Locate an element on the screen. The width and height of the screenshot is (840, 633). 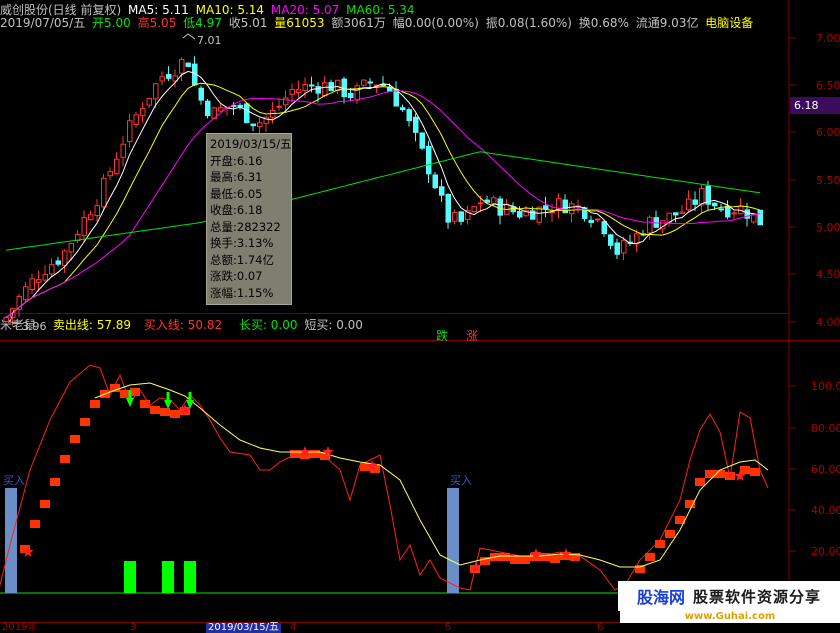
price-tick: 6.50 is located at coordinates (828, 85).